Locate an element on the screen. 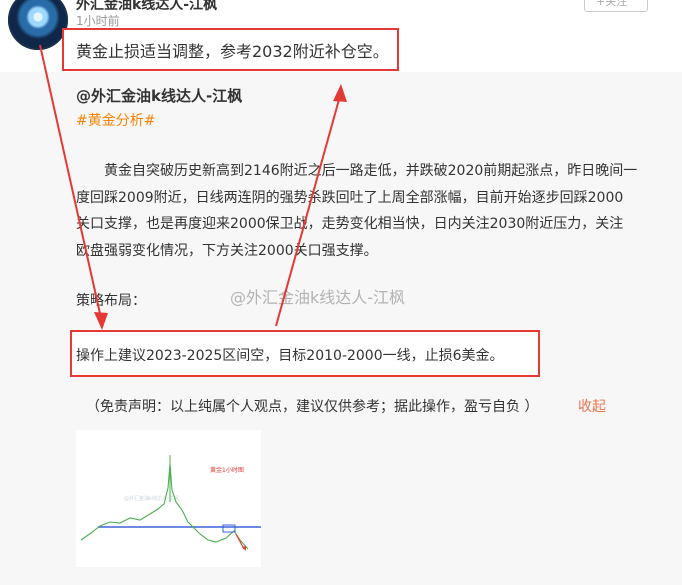  follow-button: +关注 is located at coordinates (616, 6).